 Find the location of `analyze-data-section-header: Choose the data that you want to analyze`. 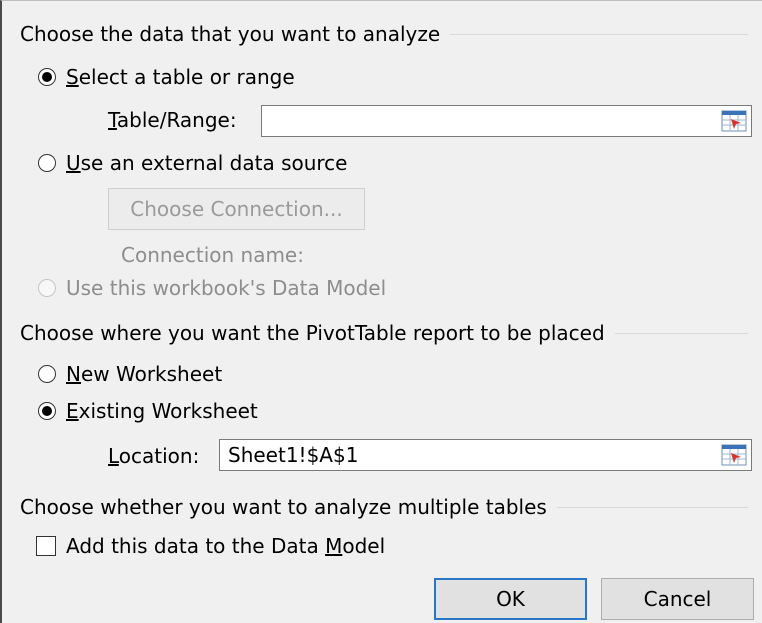

analyze-data-section-header: Choose the data that you want to analyze is located at coordinates (384, 34).